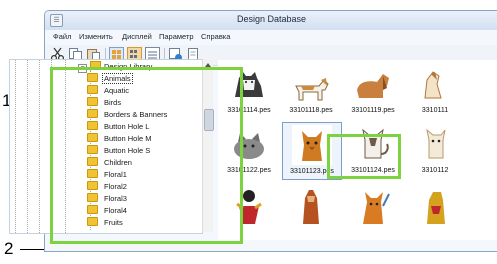 The height and width of the screenshot is (264, 497). Describe the element at coordinates (176, 36) in the screenshot. I see `menu-option: Параметр` at that location.